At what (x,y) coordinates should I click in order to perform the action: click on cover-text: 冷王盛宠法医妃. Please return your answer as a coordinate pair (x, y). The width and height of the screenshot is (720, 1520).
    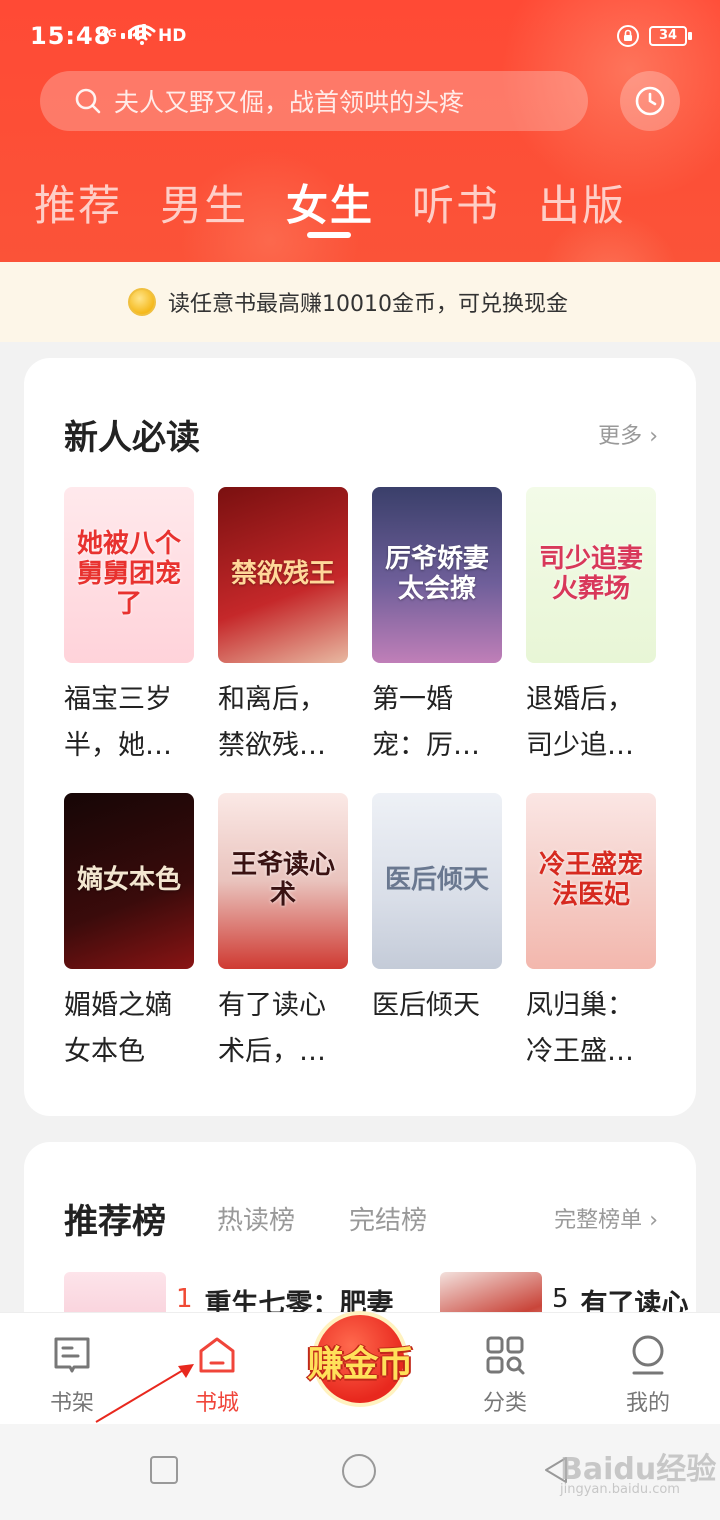
    Looking at the image, I should click on (590, 880).